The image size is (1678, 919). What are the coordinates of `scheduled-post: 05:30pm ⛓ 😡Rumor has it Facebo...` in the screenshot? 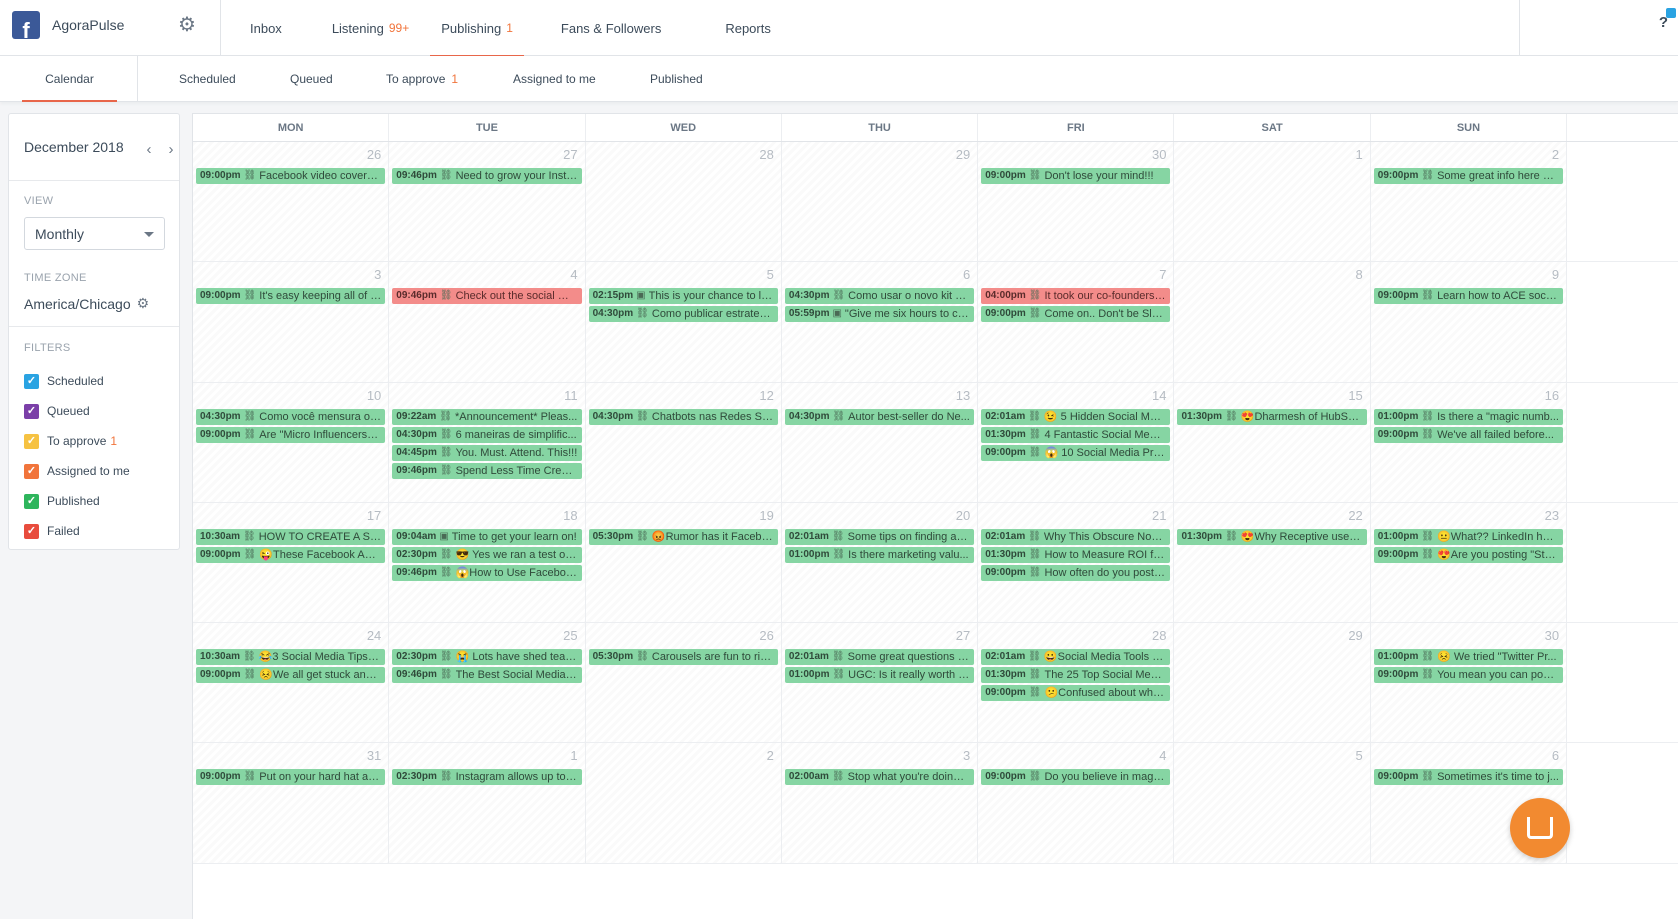 It's located at (683, 536).